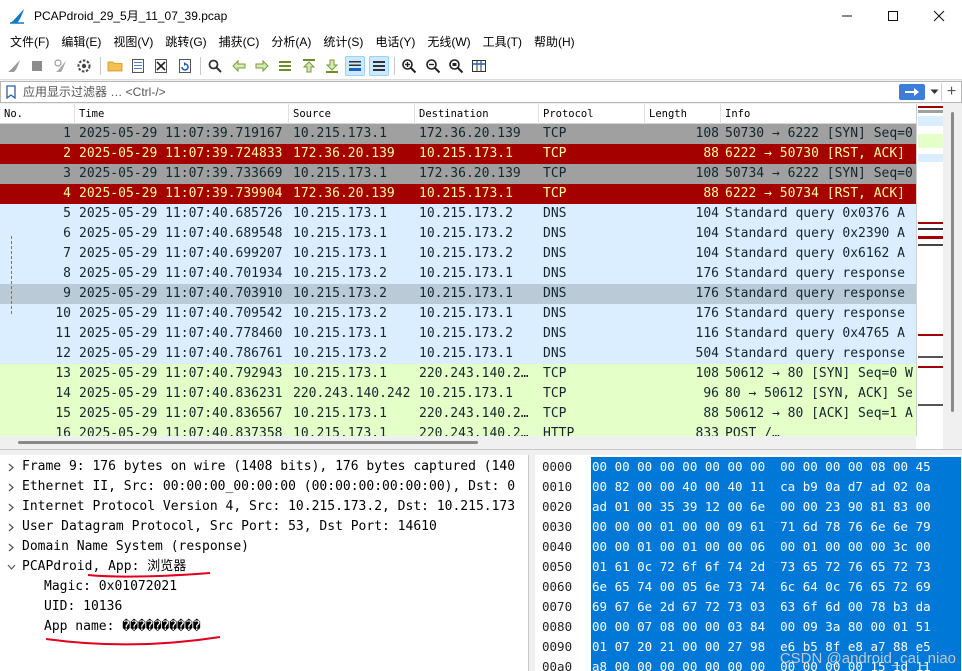 The image size is (962, 671). Describe the element at coordinates (264, 607) in the screenshot. I see `tree-item-uid: UID: 10136` at that location.